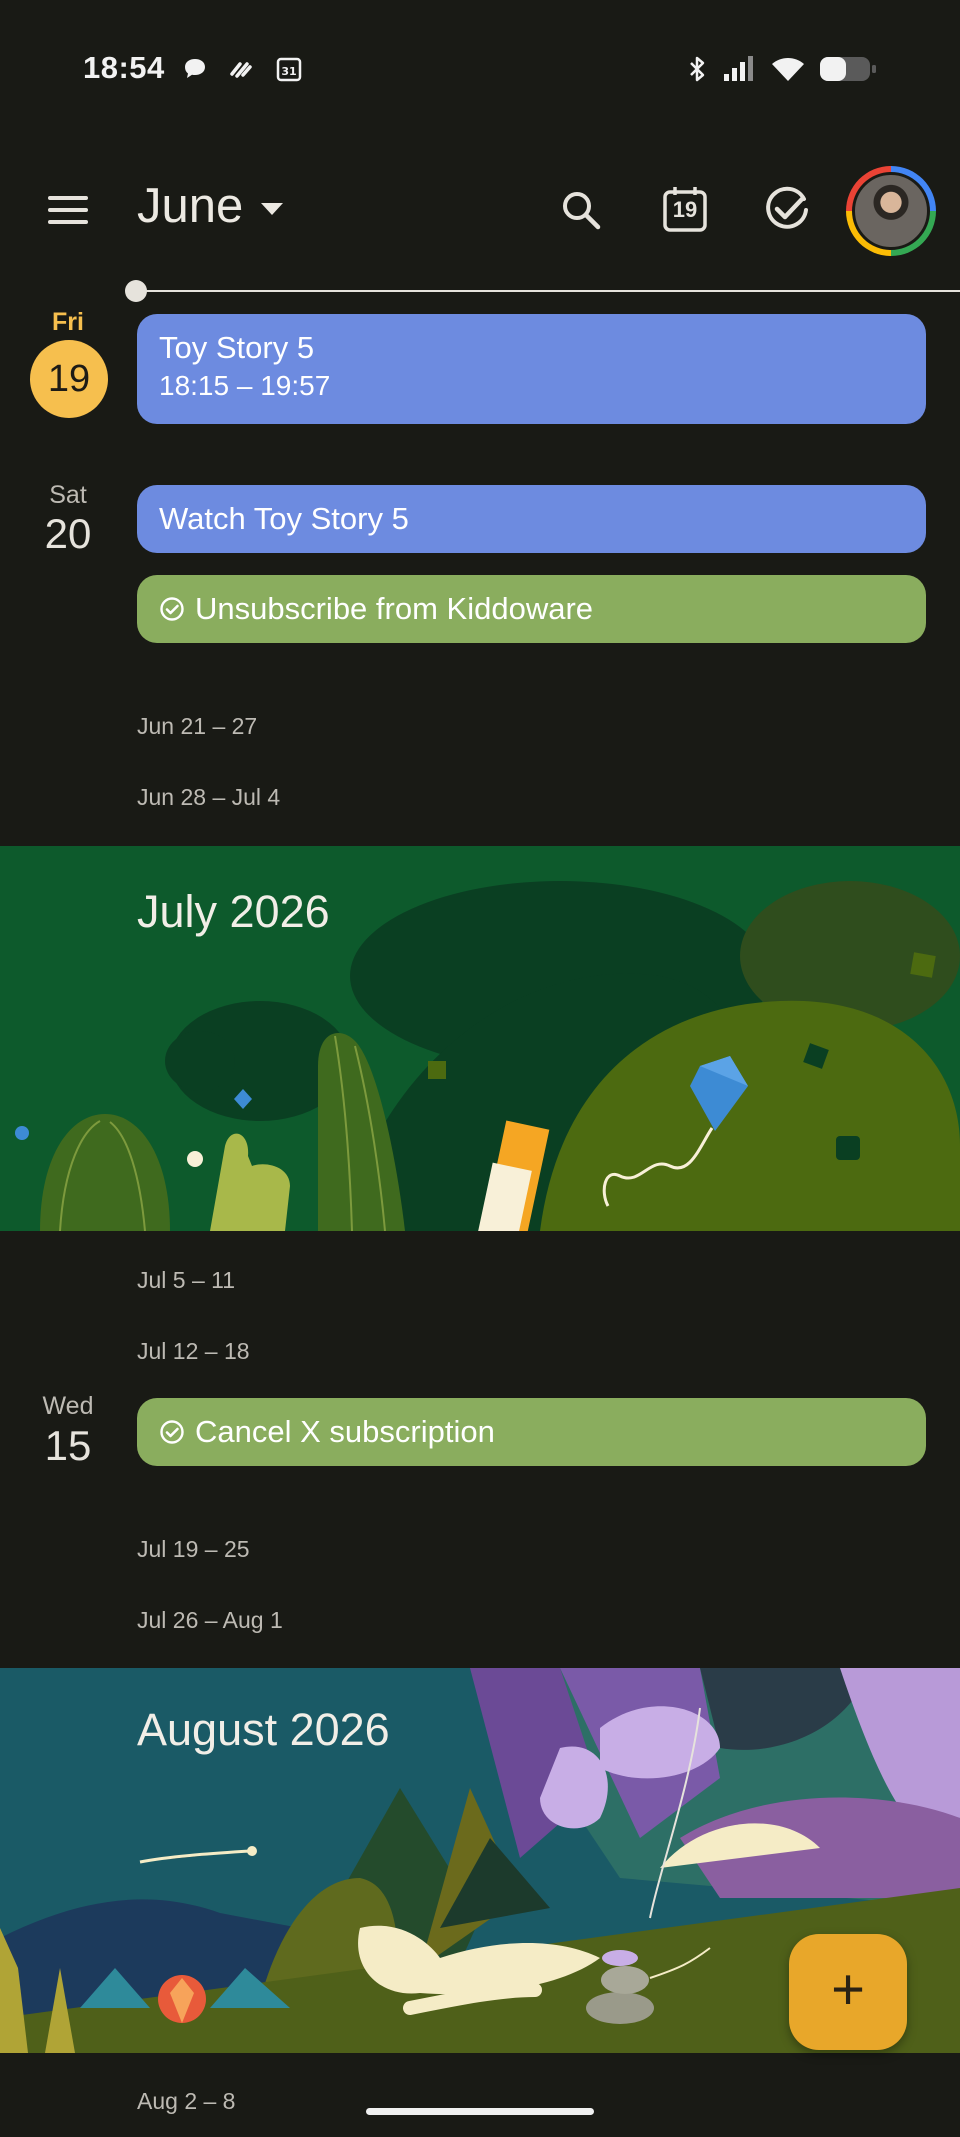  Describe the element at coordinates (68, 1406) in the screenshot. I see `day-of-week-label: Wed` at that location.